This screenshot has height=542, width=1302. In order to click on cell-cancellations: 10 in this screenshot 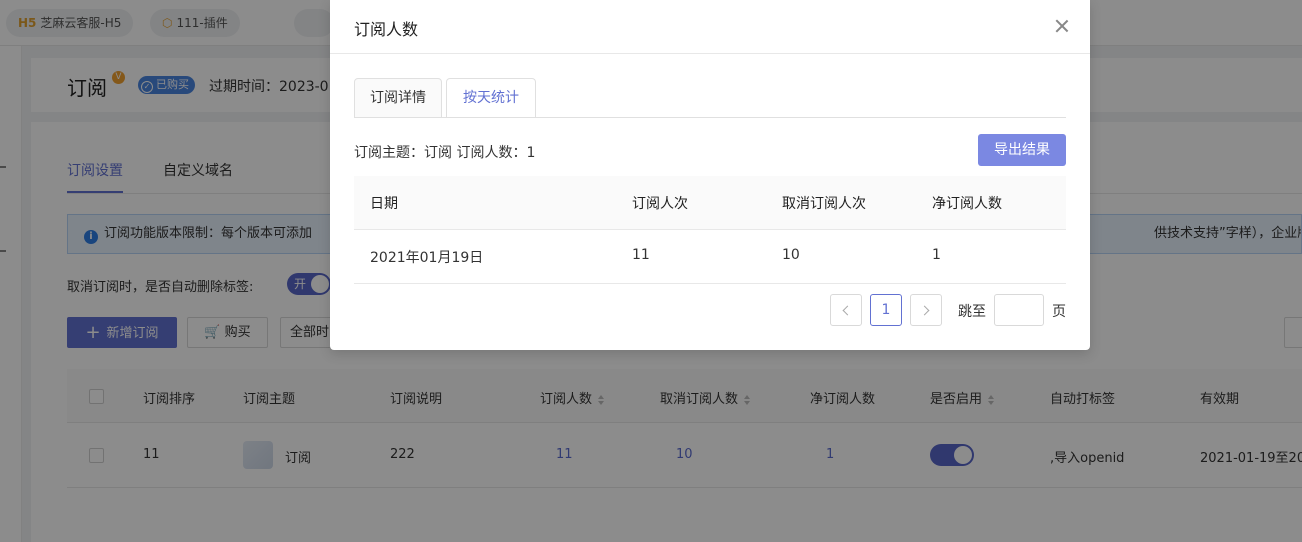, I will do `click(791, 255)`.